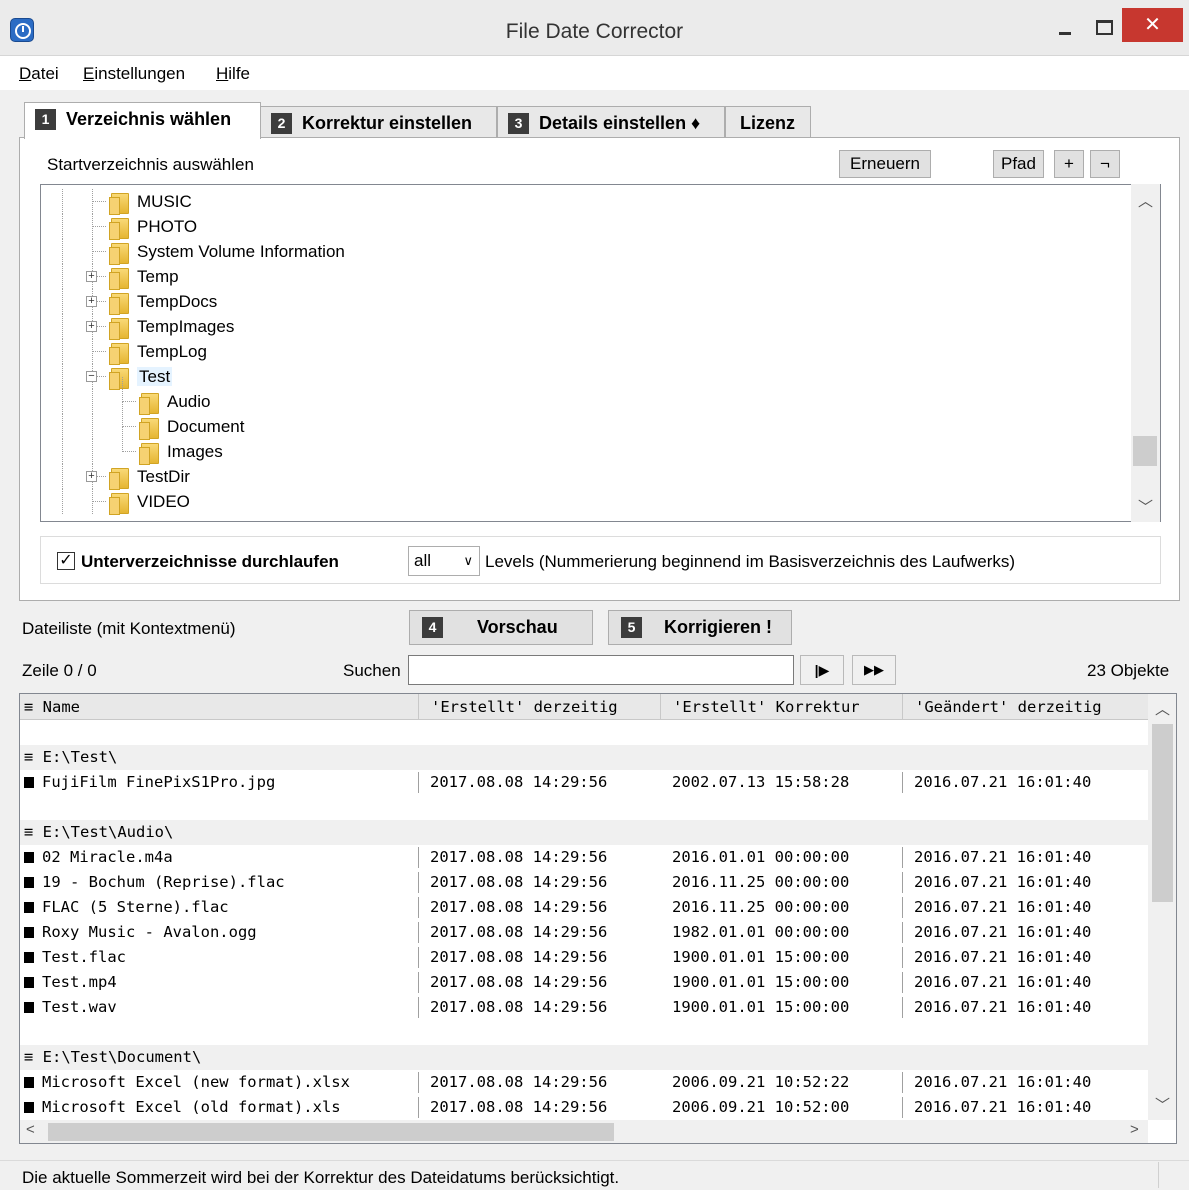 The height and width of the screenshot is (1190, 1189). I want to click on preview-button: 4 Vorschau, so click(501, 627).